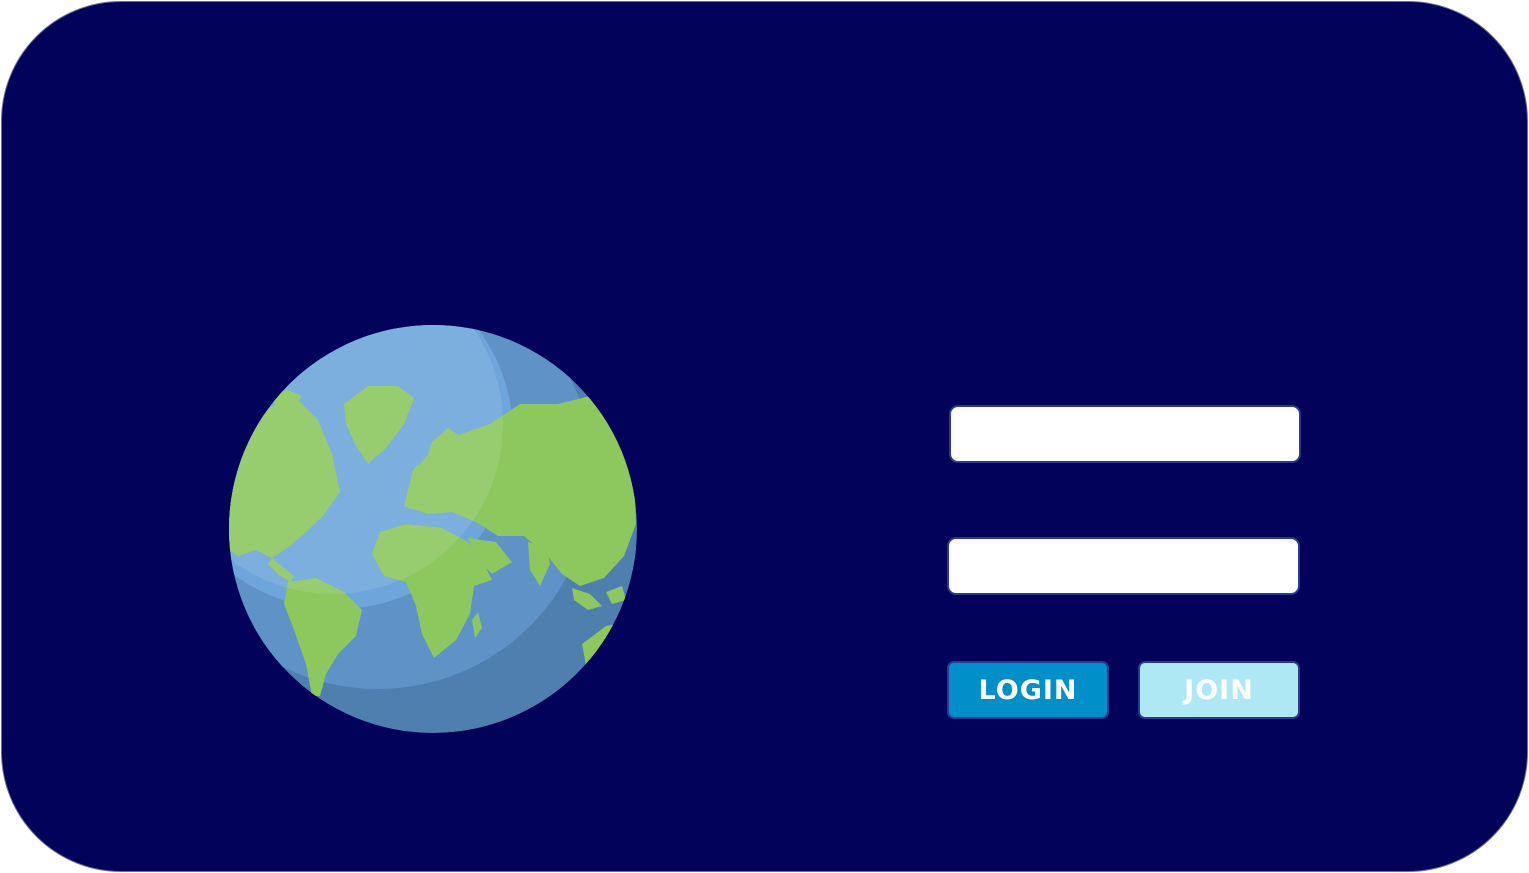 The width and height of the screenshot is (1529, 873). Describe the element at coordinates (1028, 690) in the screenshot. I see `login-button: LOGIN` at that location.